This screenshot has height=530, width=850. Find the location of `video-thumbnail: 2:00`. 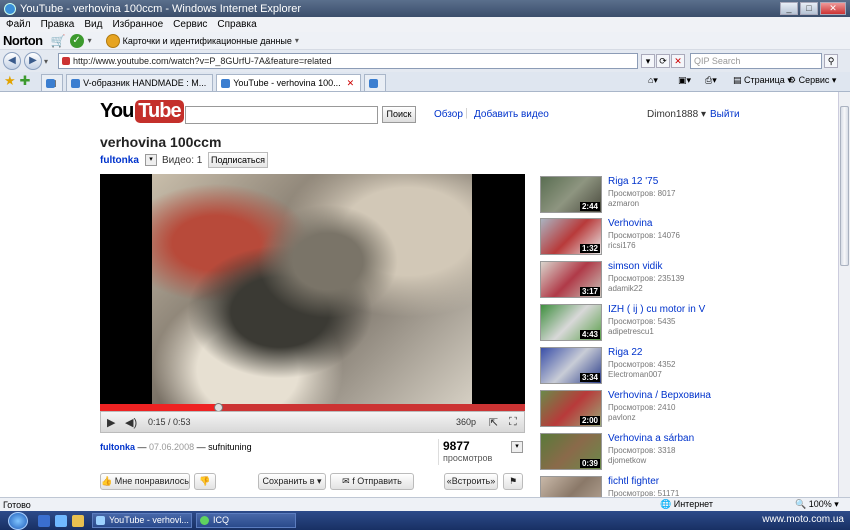

video-thumbnail: 2:00 is located at coordinates (571, 408).